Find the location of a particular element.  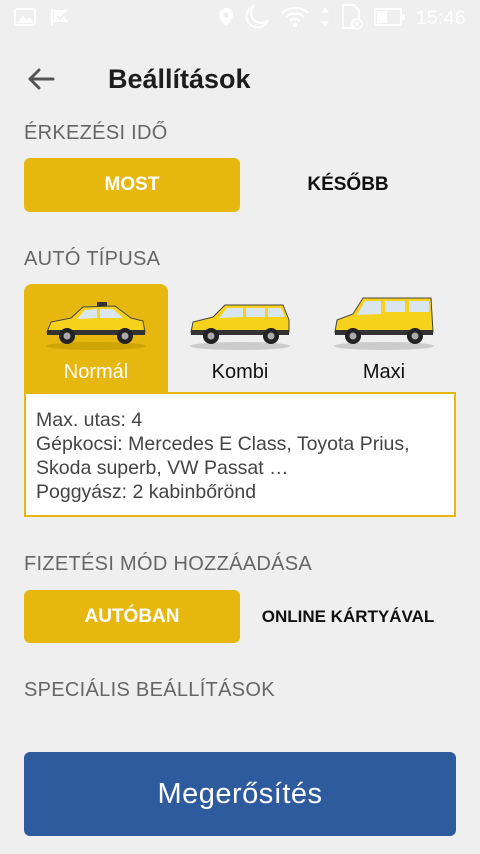

page-title: Beállítások is located at coordinates (179, 79).